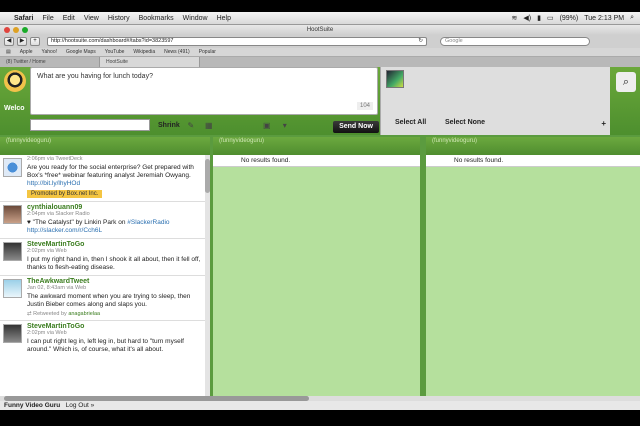 This screenshot has width=640, height=426. I want to click on shrink-button: Shrink, so click(169, 125).